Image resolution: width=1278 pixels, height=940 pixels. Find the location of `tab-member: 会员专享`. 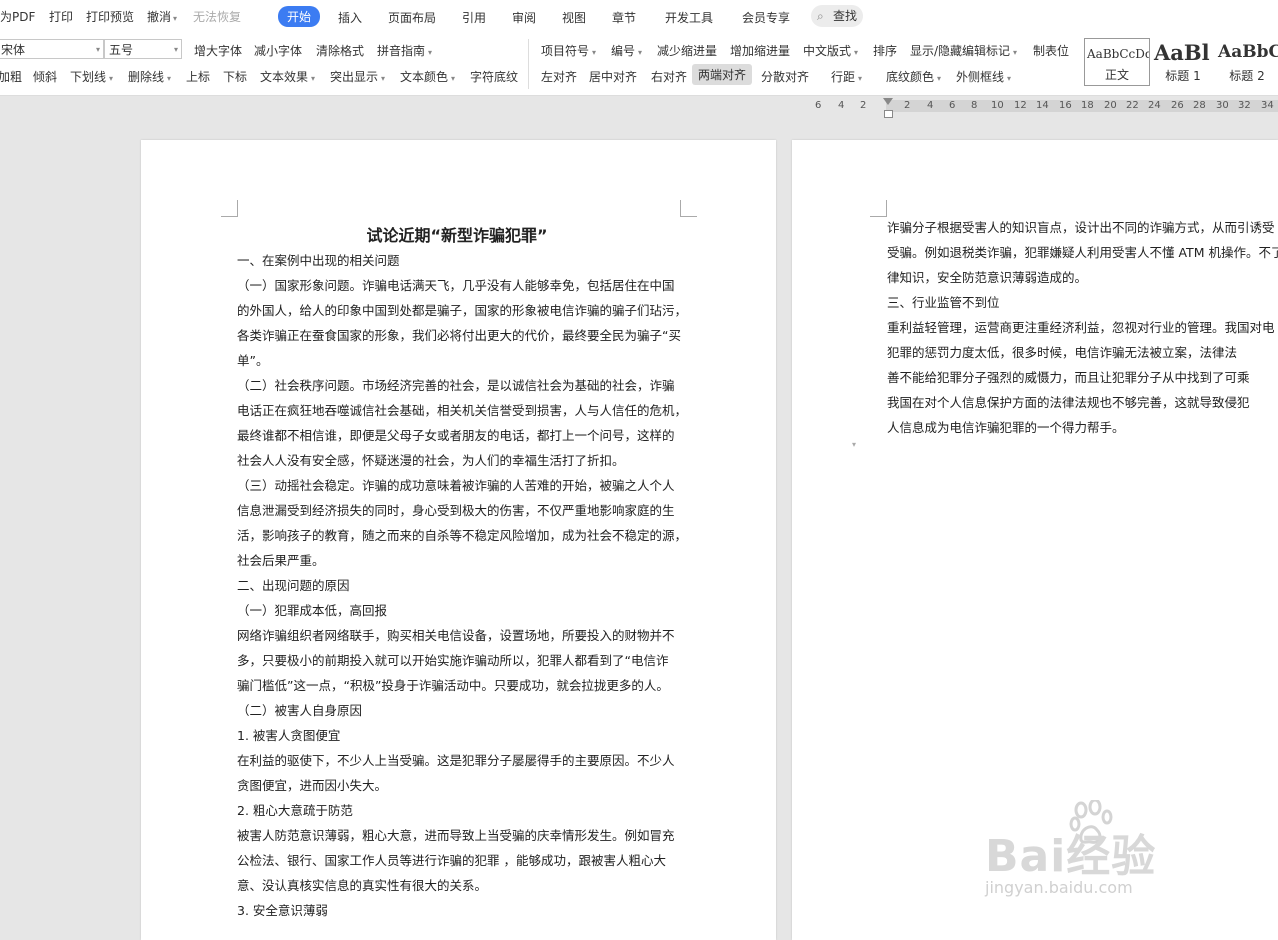

tab-member: 会员专享 is located at coordinates (766, 17).